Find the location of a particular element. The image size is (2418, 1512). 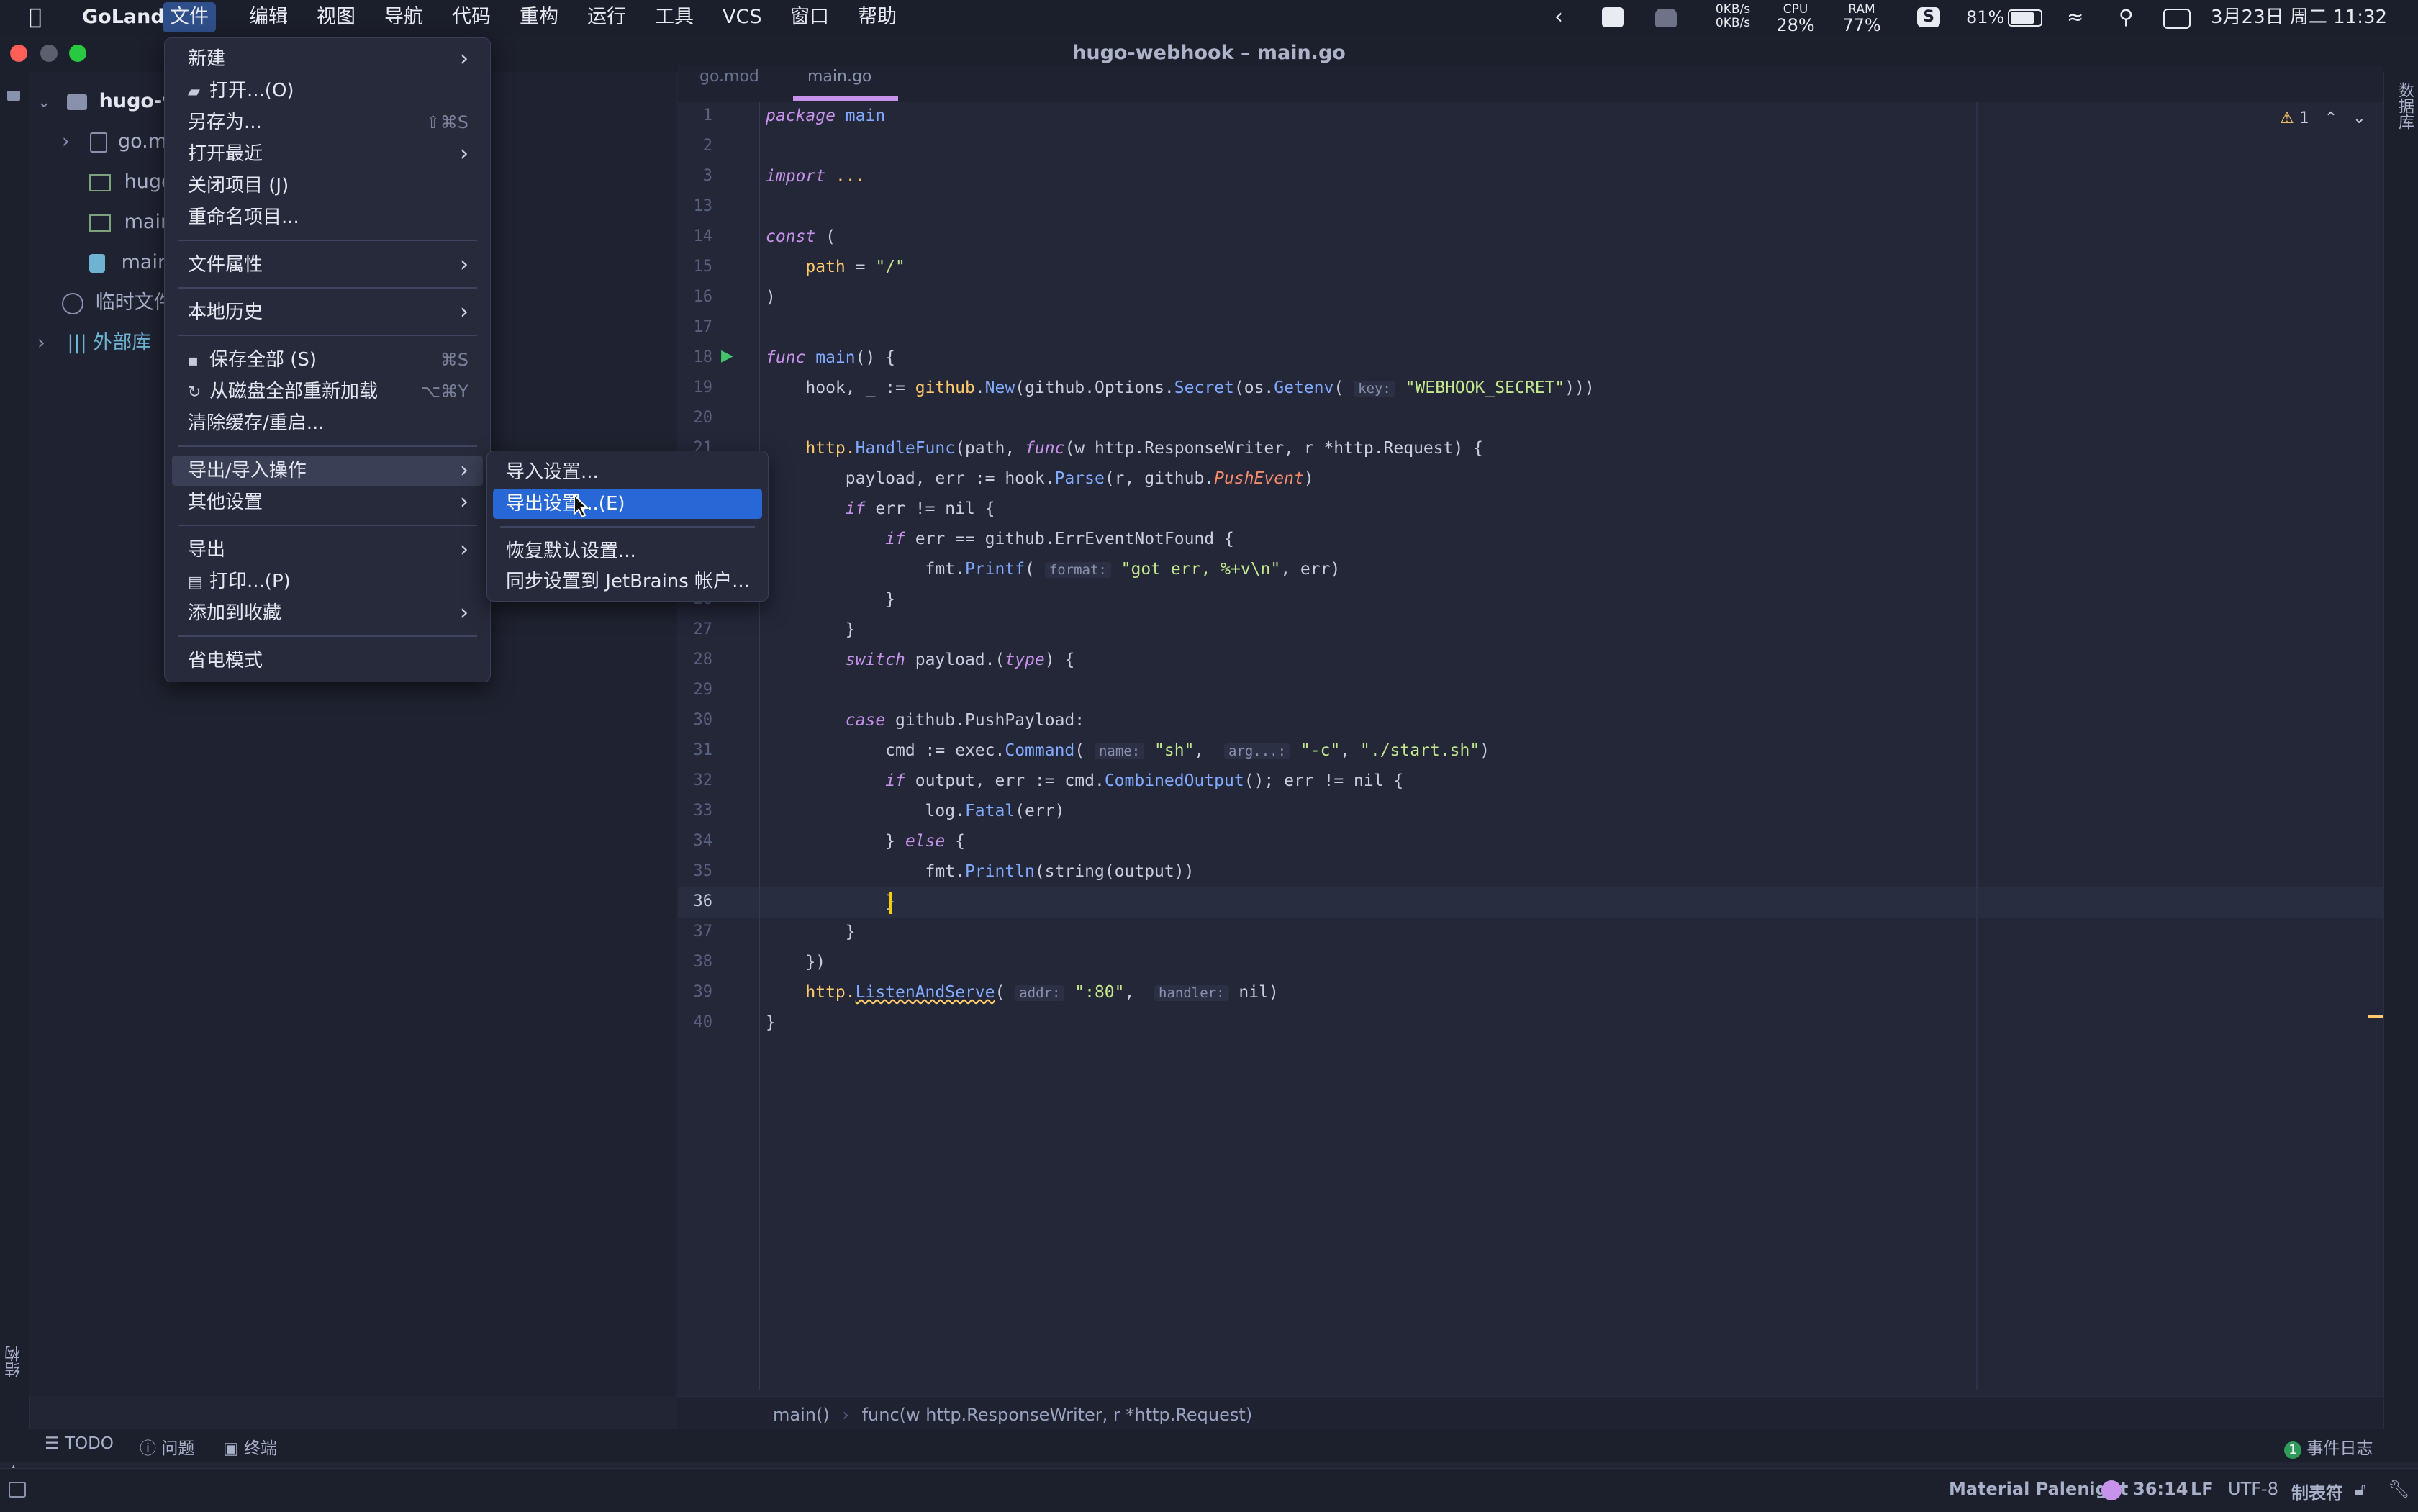

database-tab-label: 数据库 is located at coordinates (2404, 106).